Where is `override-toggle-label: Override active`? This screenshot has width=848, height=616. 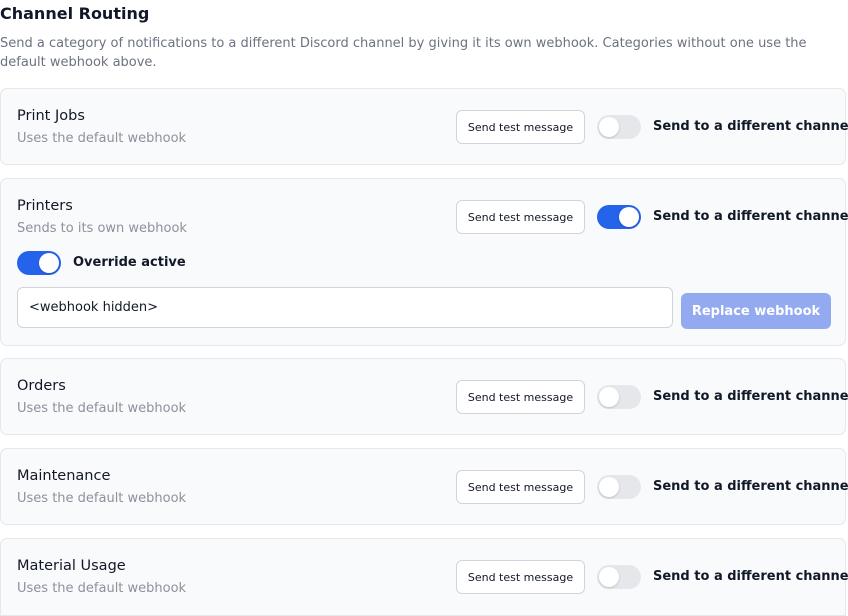 override-toggle-label: Override active is located at coordinates (129, 262).